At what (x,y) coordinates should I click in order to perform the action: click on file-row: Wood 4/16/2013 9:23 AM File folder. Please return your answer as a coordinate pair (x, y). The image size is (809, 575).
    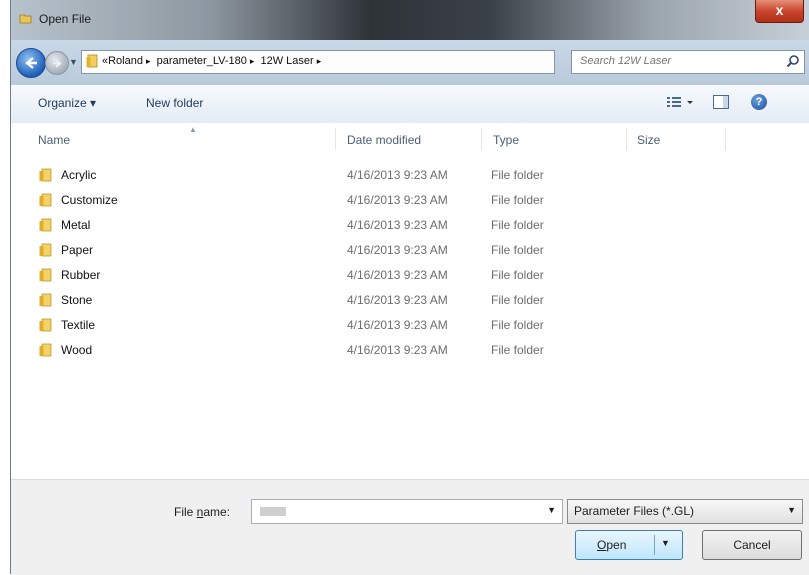
    Looking at the image, I should click on (410, 349).